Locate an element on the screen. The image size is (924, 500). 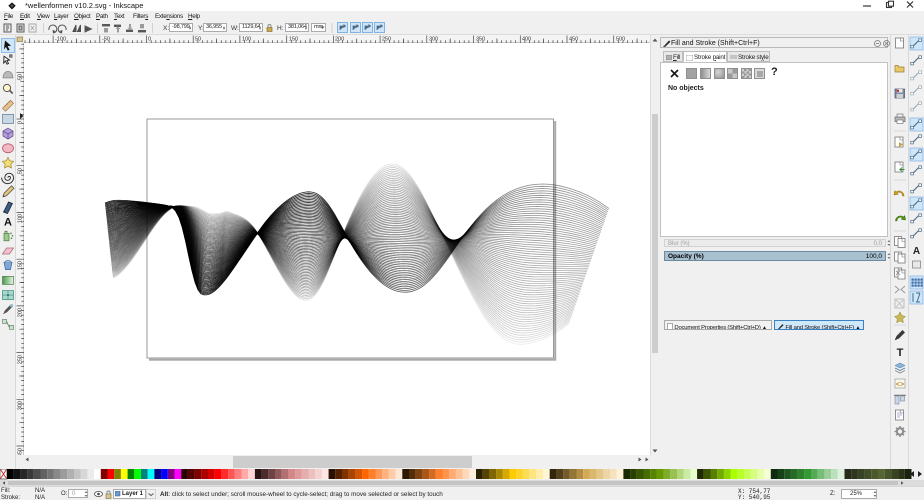
svg-text: 400 is located at coordinates (526, 40).